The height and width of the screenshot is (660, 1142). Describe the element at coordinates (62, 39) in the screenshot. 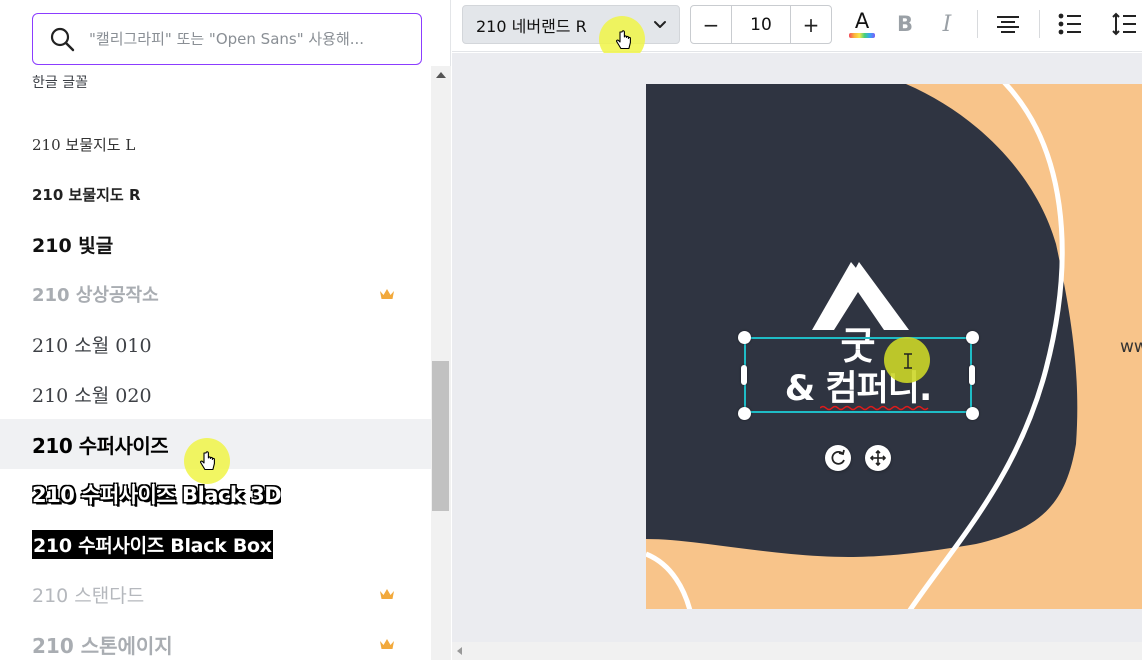

I see `search-icon` at that location.